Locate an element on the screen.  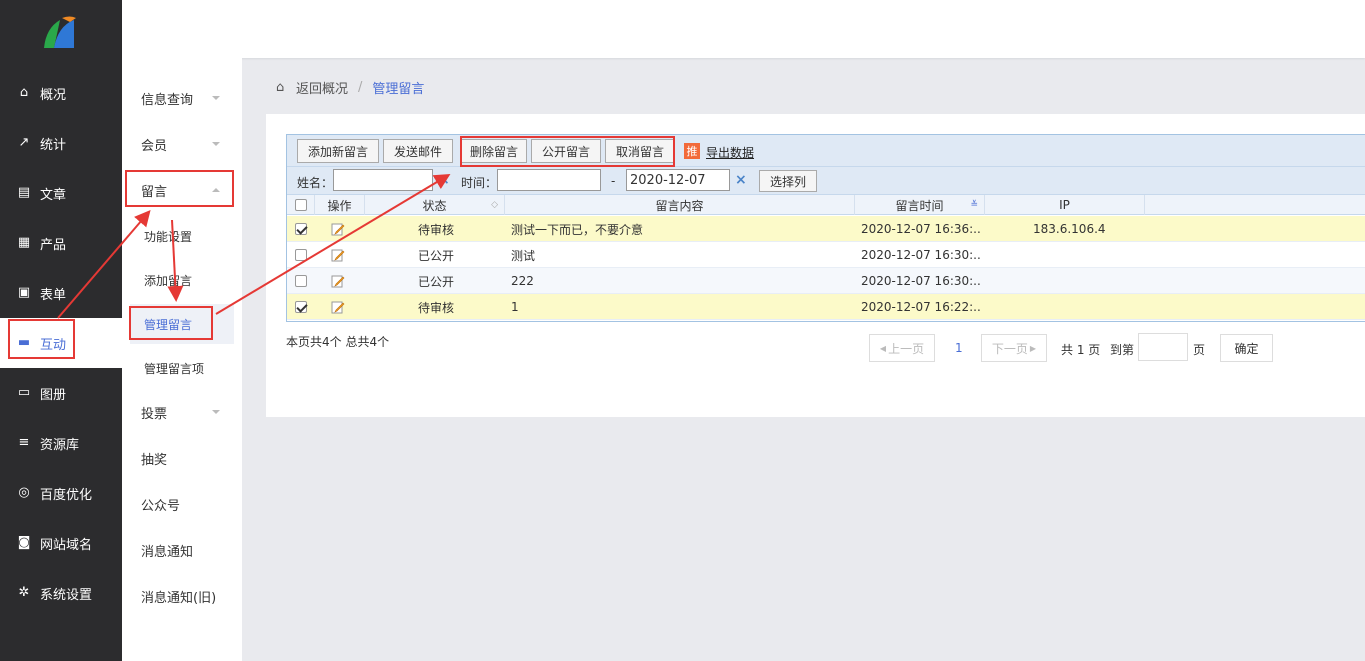
sidebar-item-resources: ≡ 资源库 is located at coordinates (61, 443).